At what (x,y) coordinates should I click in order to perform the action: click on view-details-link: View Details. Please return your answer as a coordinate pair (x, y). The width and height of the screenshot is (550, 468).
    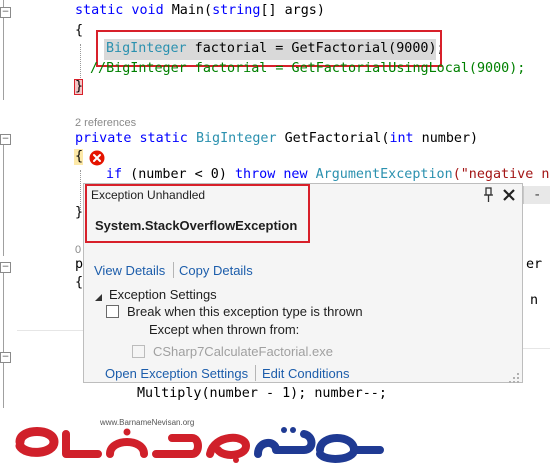
    Looking at the image, I should click on (129, 270).